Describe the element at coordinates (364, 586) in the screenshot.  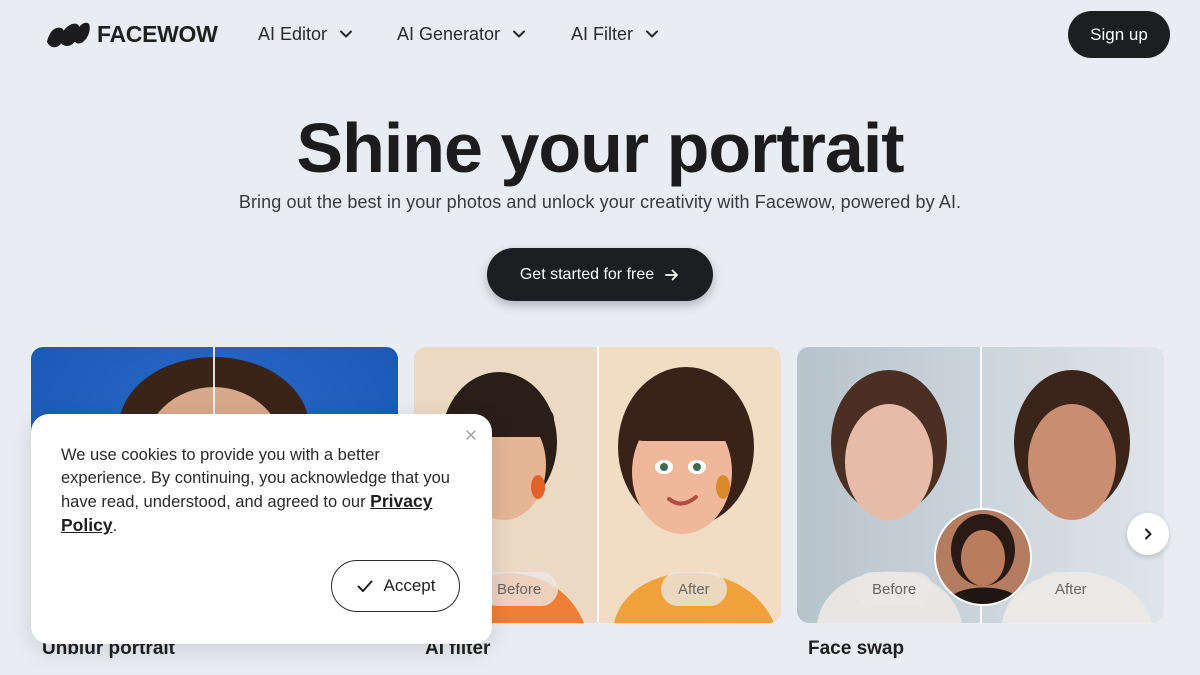
I see `check-icon` at that location.